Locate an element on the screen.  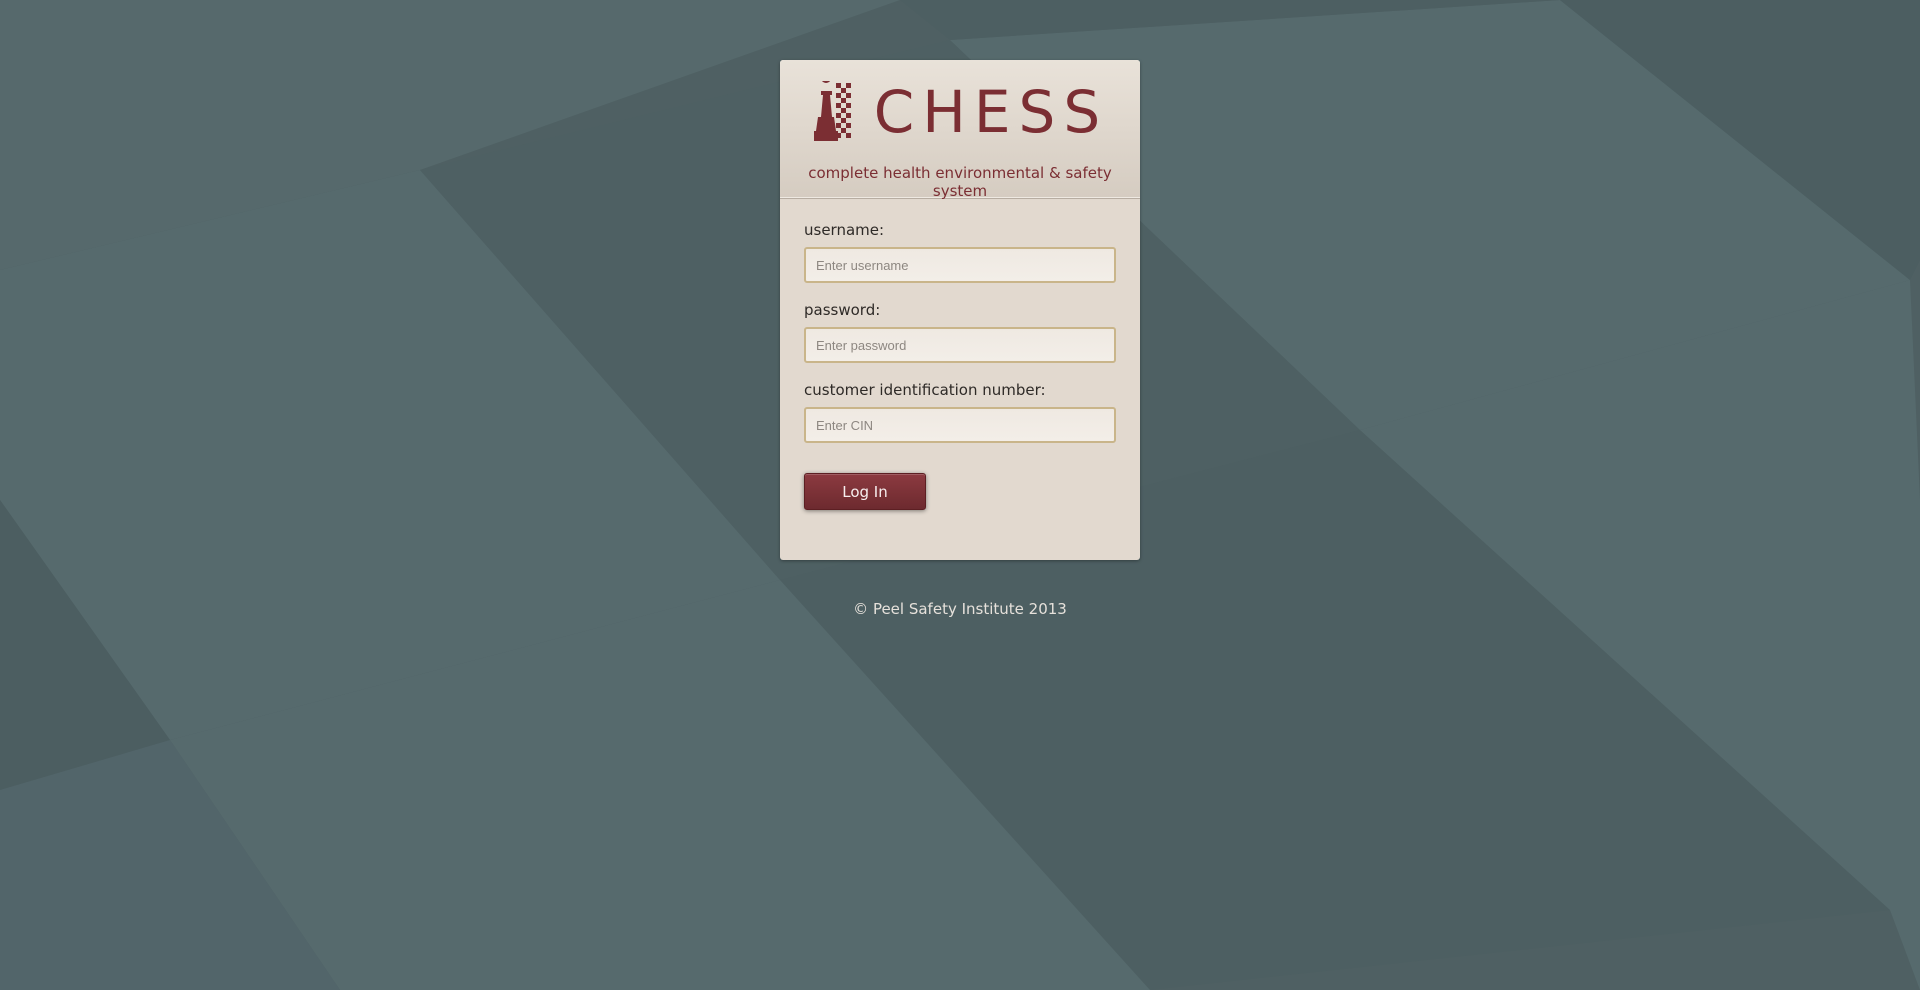
logo: CHESS is located at coordinates (960, 111).